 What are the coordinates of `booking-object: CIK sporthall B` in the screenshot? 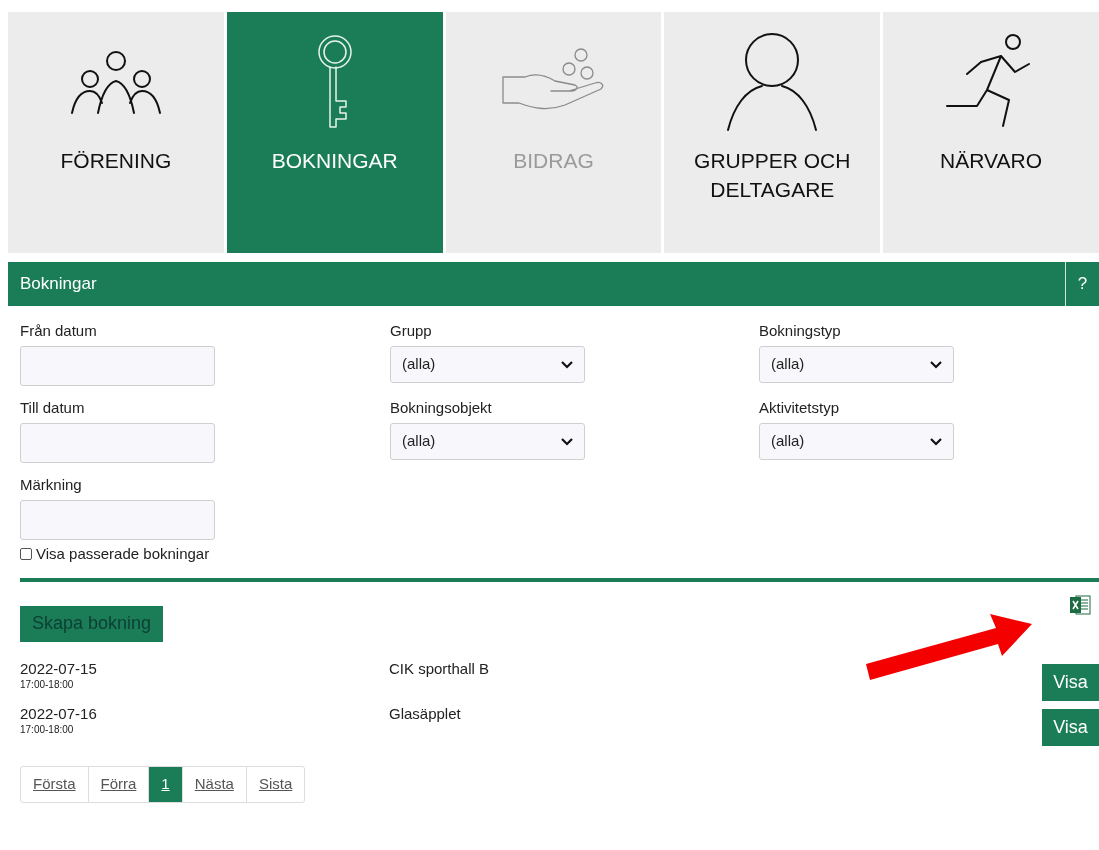 It's located at (440, 668).